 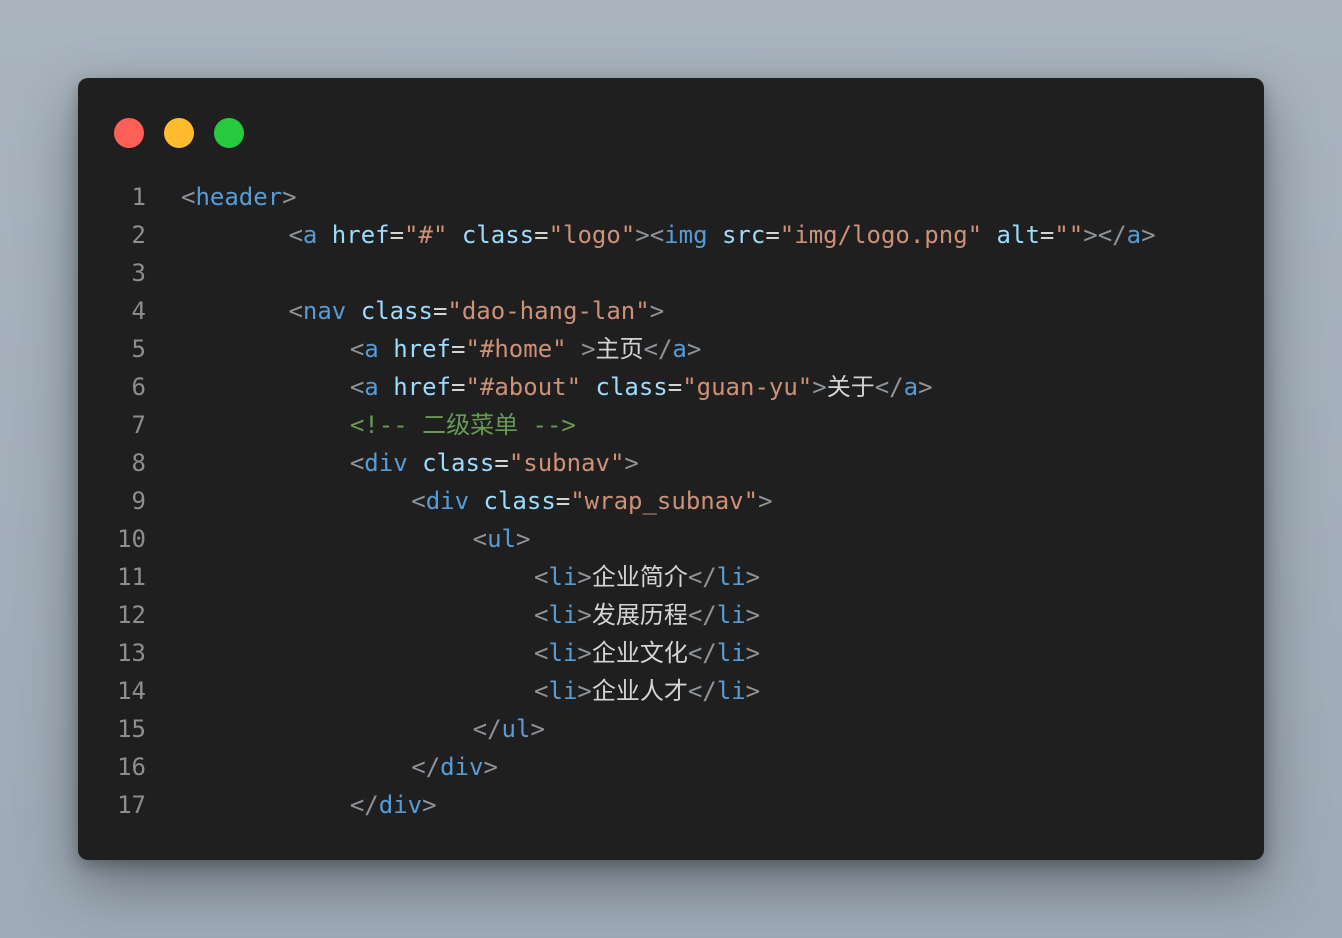 I want to click on code-token-string: "#home", so click(x=516, y=349).